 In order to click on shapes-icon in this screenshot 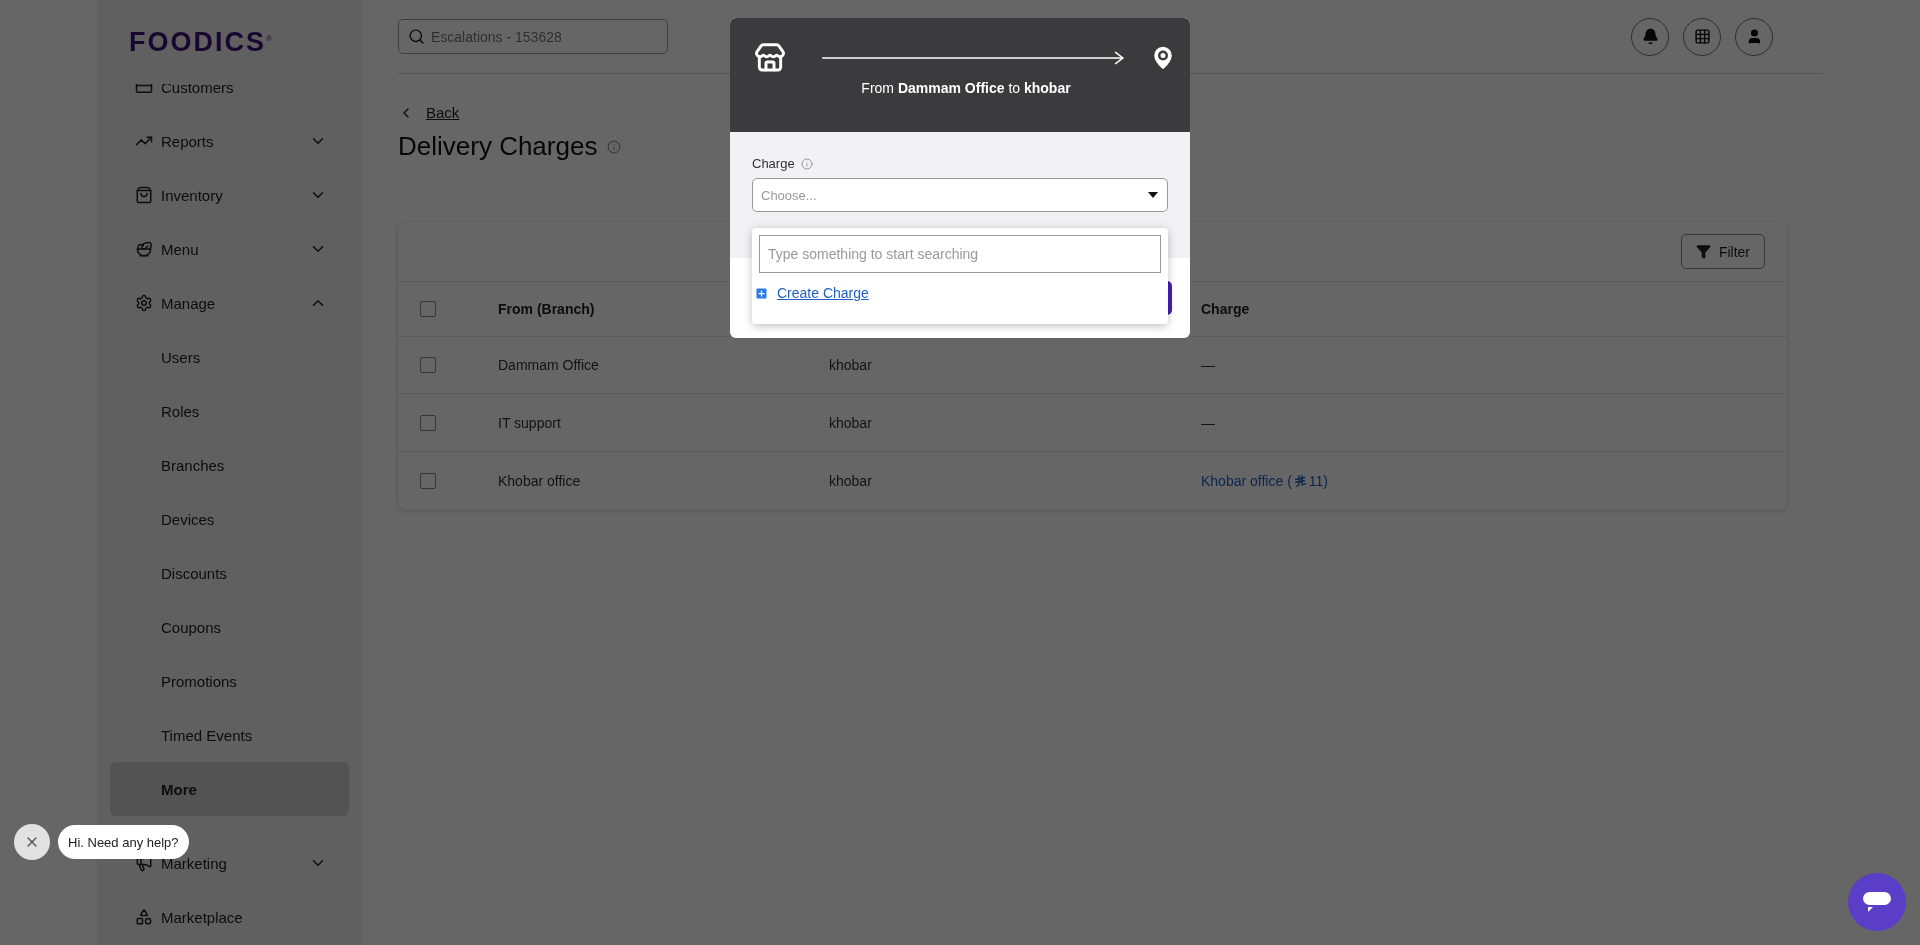, I will do `click(144, 917)`.